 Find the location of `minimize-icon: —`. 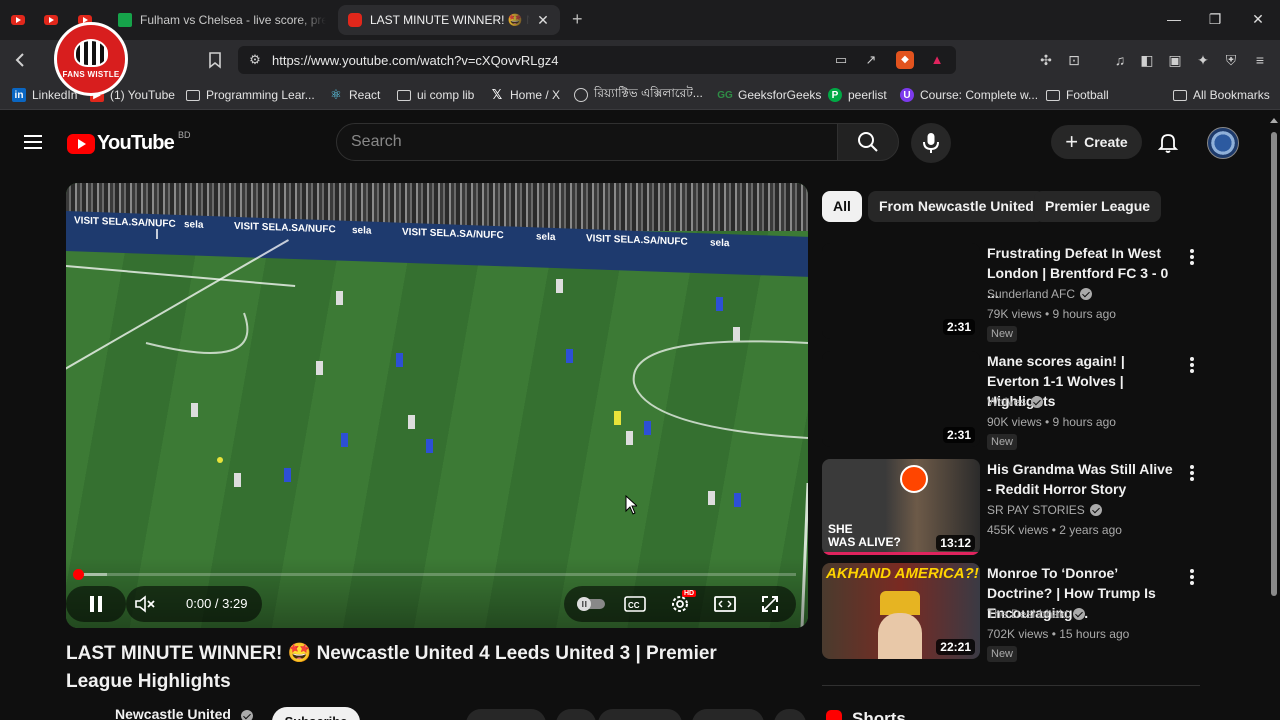

minimize-icon: — is located at coordinates (1174, 19).